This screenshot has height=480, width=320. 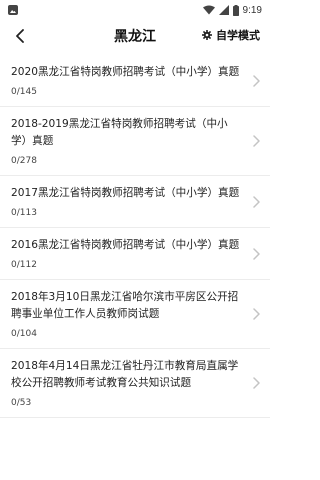 What do you see at coordinates (125, 305) in the screenshot?
I see `exam-title: 2018年3月10日黑龙江省哈尔滨市平房区公开招聘事业单位工作人员教师岗试题` at bounding box center [125, 305].